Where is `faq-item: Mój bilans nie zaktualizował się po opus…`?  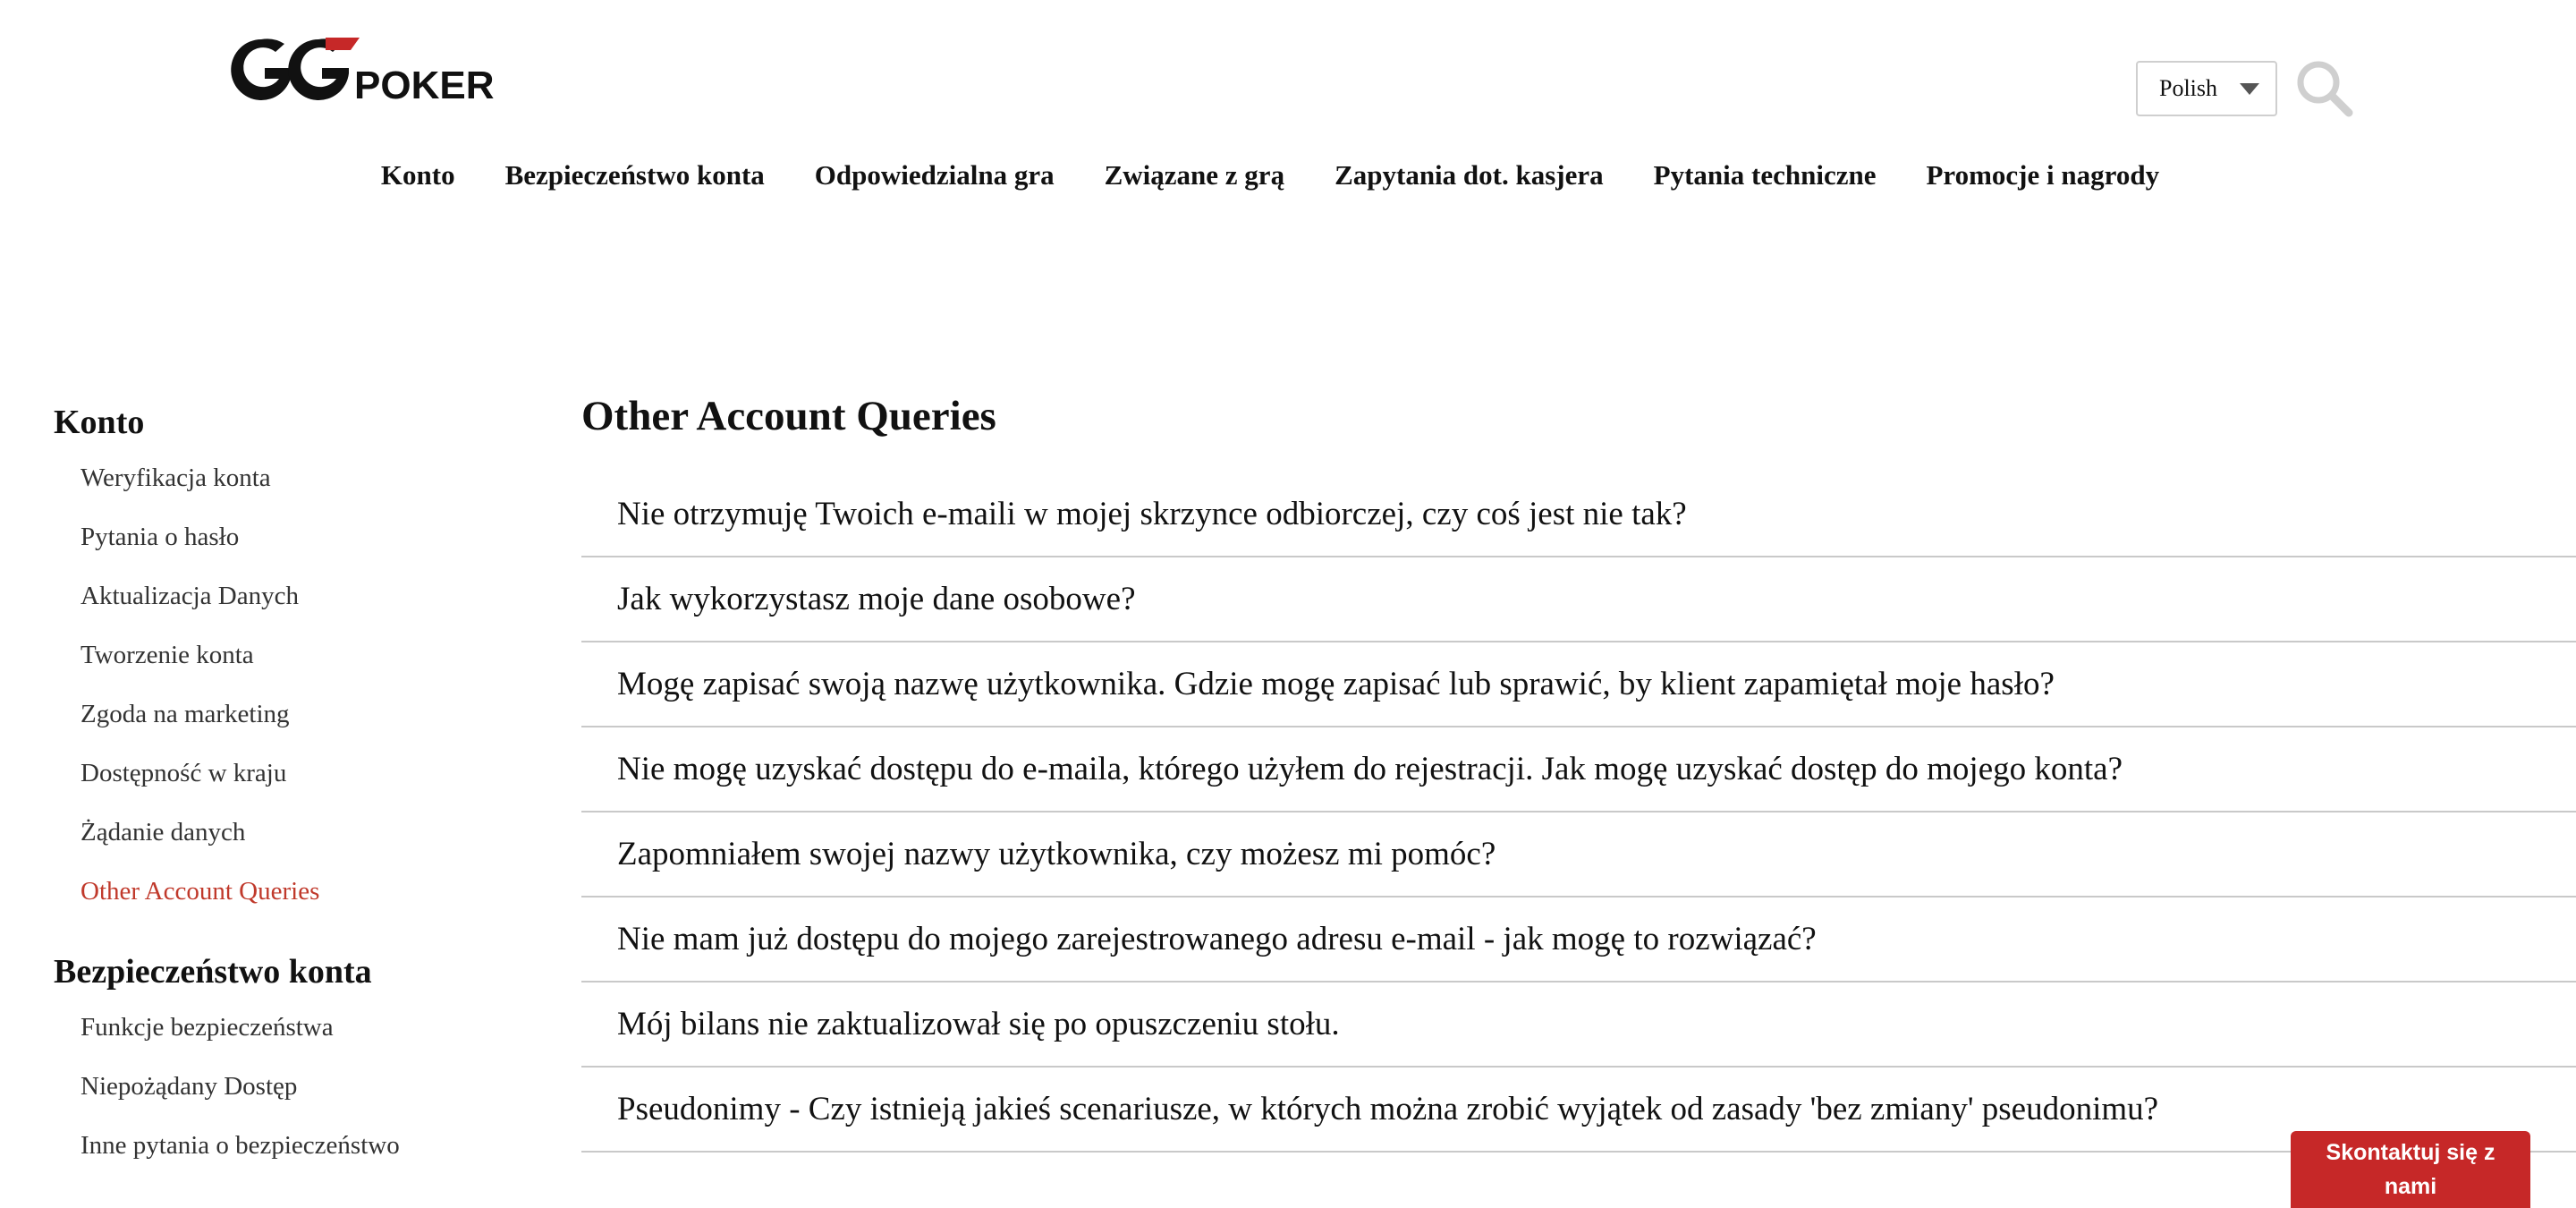
faq-item: Mój bilans nie zaktualizował się po opus… is located at coordinates (1578, 1025).